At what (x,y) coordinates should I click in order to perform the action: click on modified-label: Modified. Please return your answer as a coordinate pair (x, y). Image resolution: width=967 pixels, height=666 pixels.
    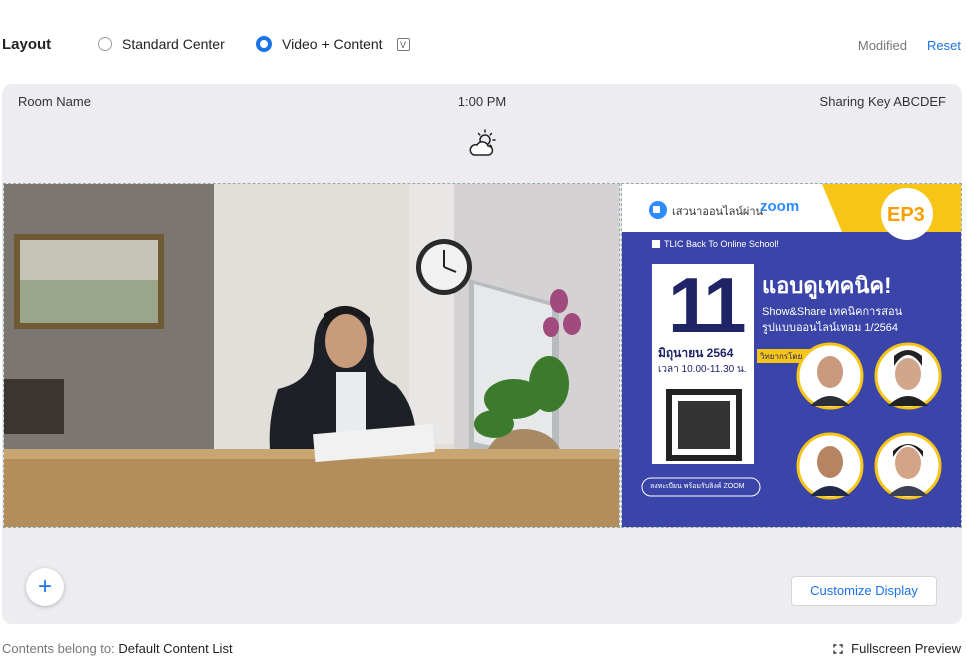
    Looking at the image, I should click on (882, 45).